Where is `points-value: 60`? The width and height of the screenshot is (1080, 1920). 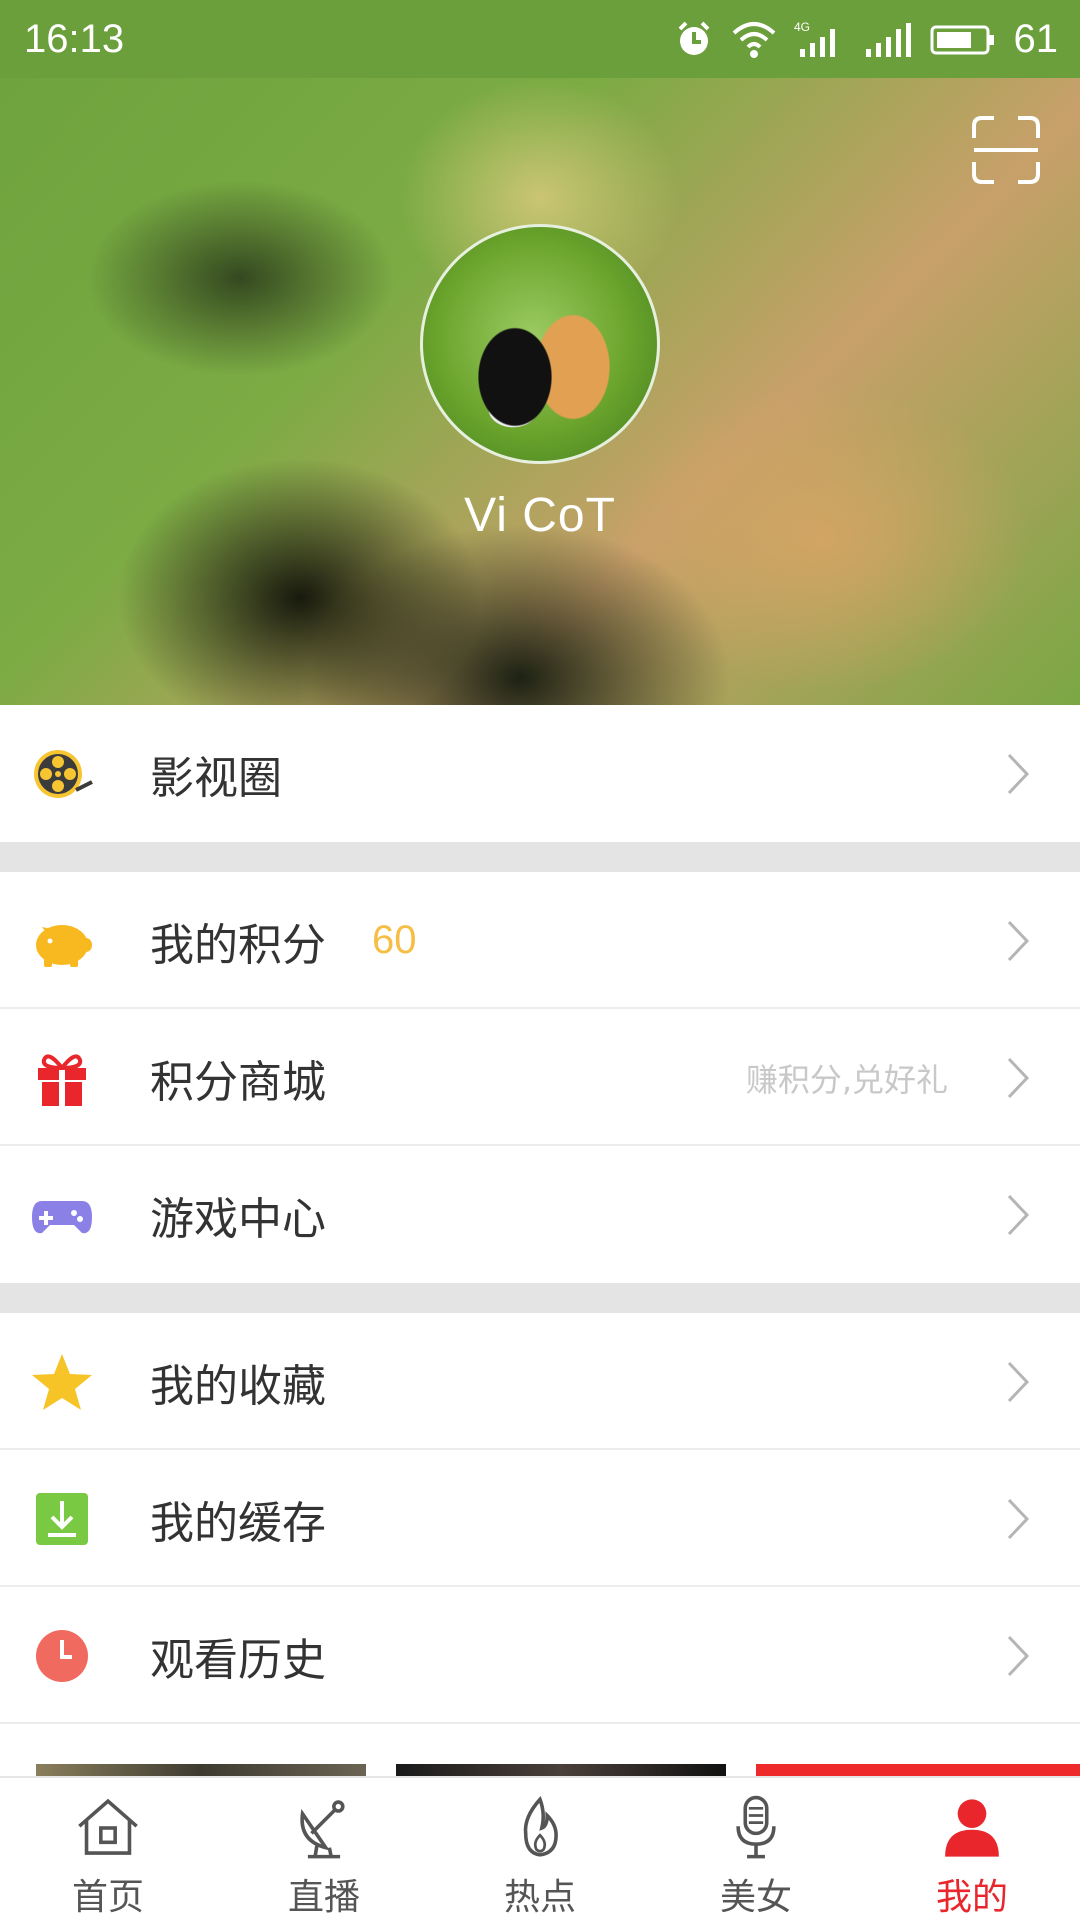 points-value: 60 is located at coordinates (394, 940).